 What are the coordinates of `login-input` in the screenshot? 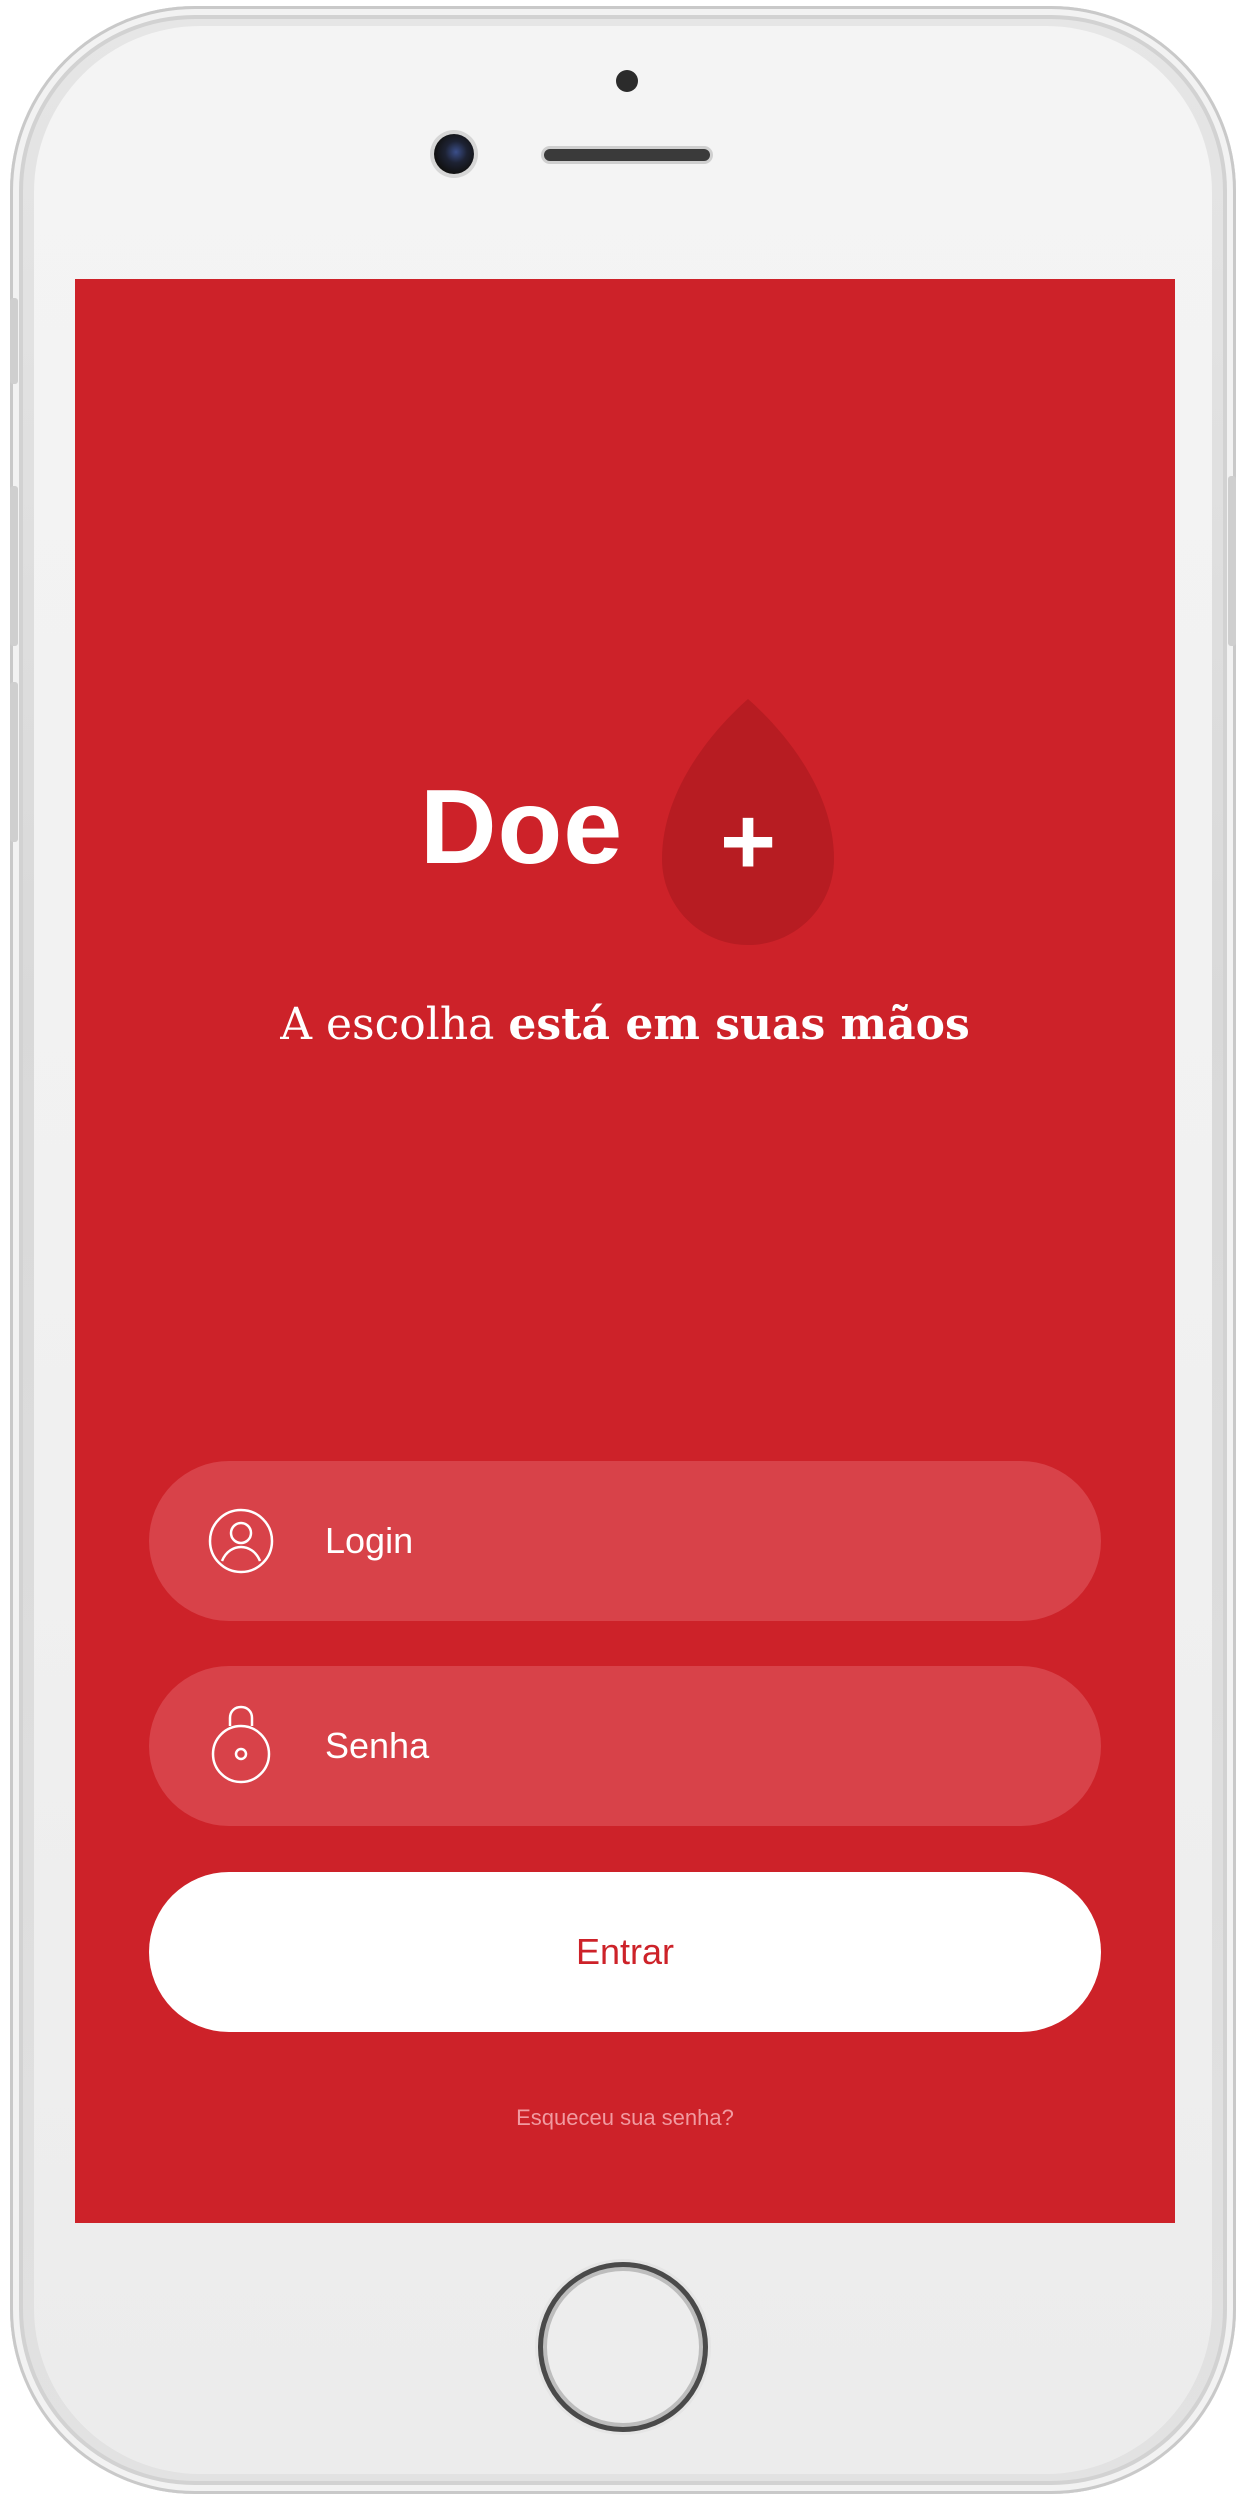 It's located at (695, 1541).